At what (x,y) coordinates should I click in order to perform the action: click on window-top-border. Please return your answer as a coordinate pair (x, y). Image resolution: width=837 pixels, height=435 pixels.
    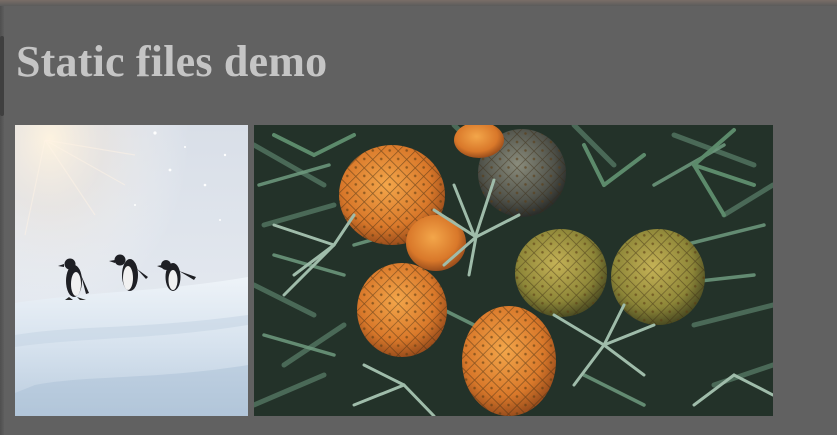
    Looking at the image, I should click on (418, 3).